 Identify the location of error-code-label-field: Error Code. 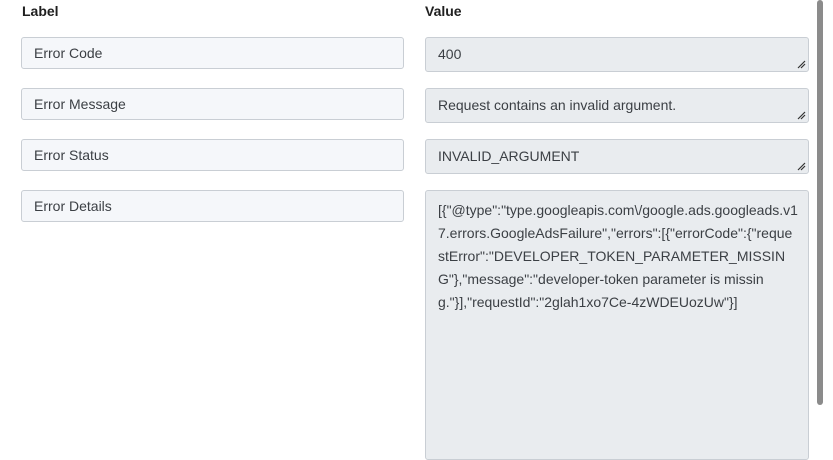
(212, 53).